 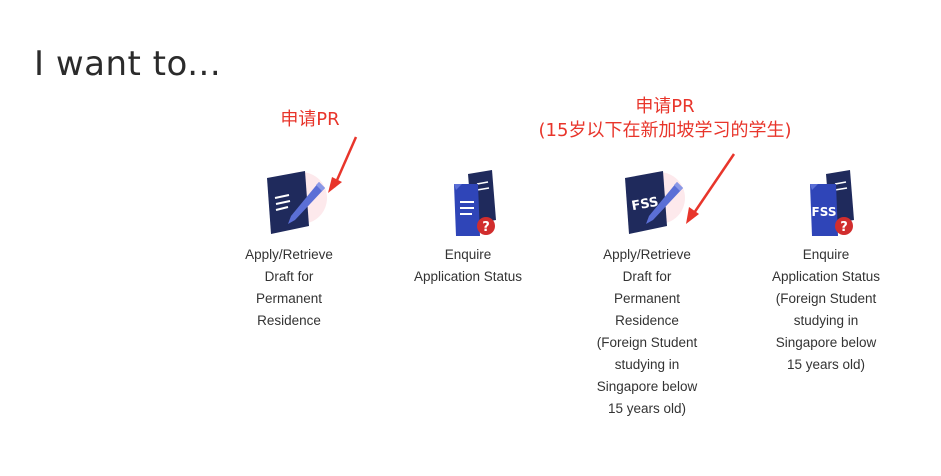 What do you see at coordinates (665, 130) in the screenshot?
I see `annotation-line: (15岁以下在新加坡学习的学生)` at bounding box center [665, 130].